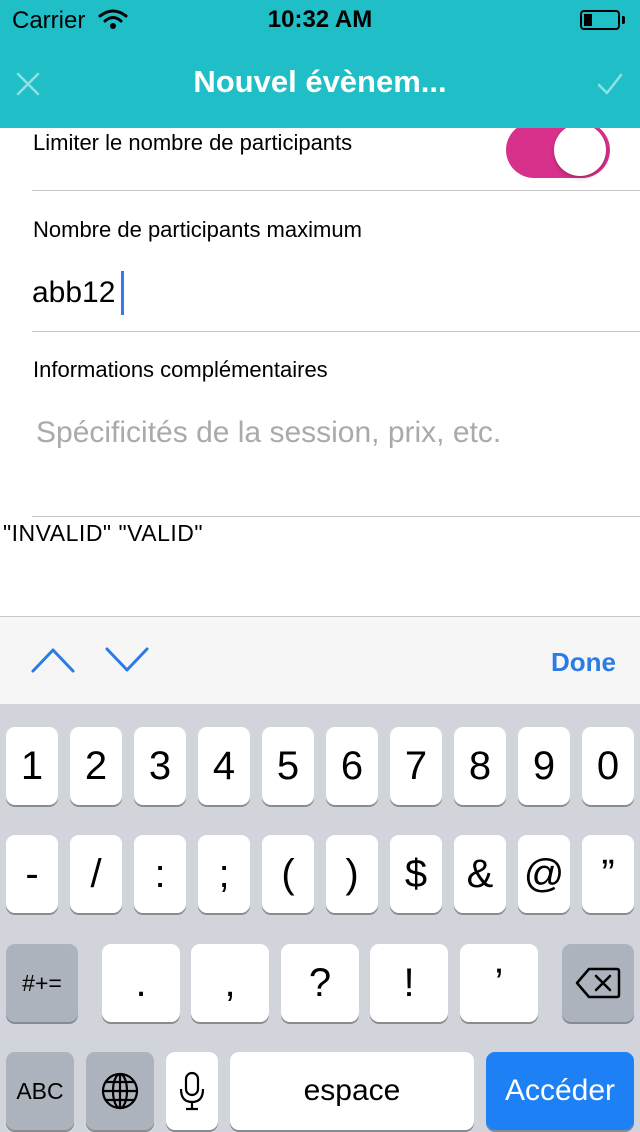 The height and width of the screenshot is (1132, 640). I want to click on key-slash: /, so click(96, 874).